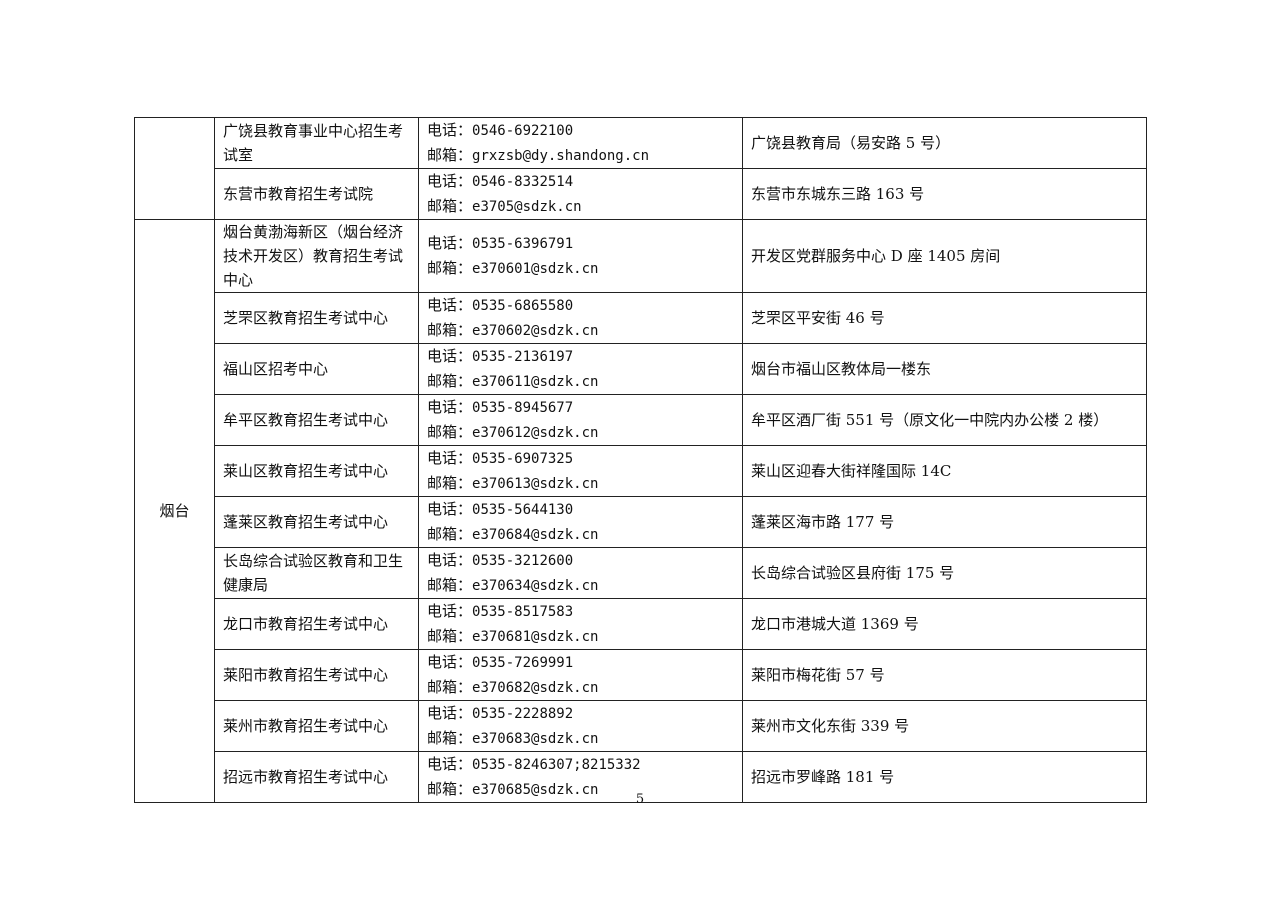 This screenshot has height=904, width=1280. Describe the element at coordinates (523, 131) in the screenshot. I see `phone-value: 0546-6922100` at that location.